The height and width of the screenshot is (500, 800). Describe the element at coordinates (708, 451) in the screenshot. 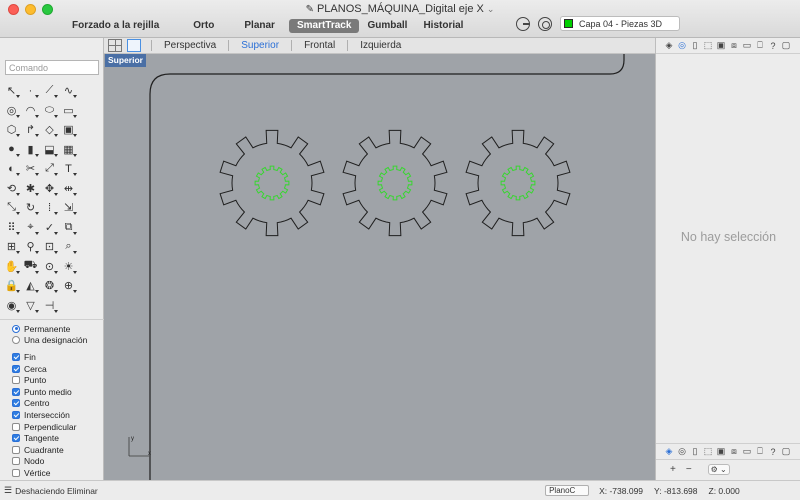

I see `object-cube-icon: ⬚` at that location.